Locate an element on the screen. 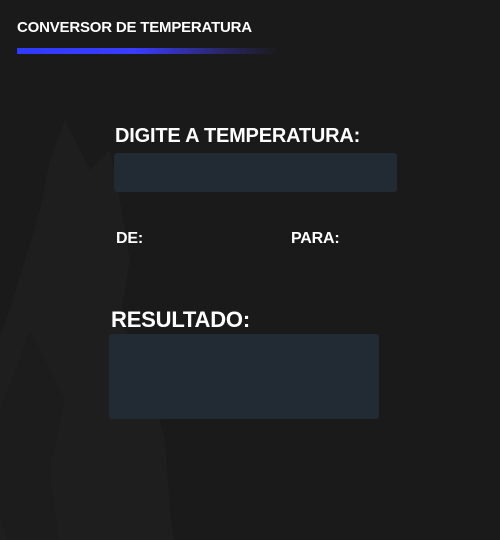 This screenshot has width=500, height=540. app-title: CONVERSOR DE TEMPERATURA is located at coordinates (134, 27).